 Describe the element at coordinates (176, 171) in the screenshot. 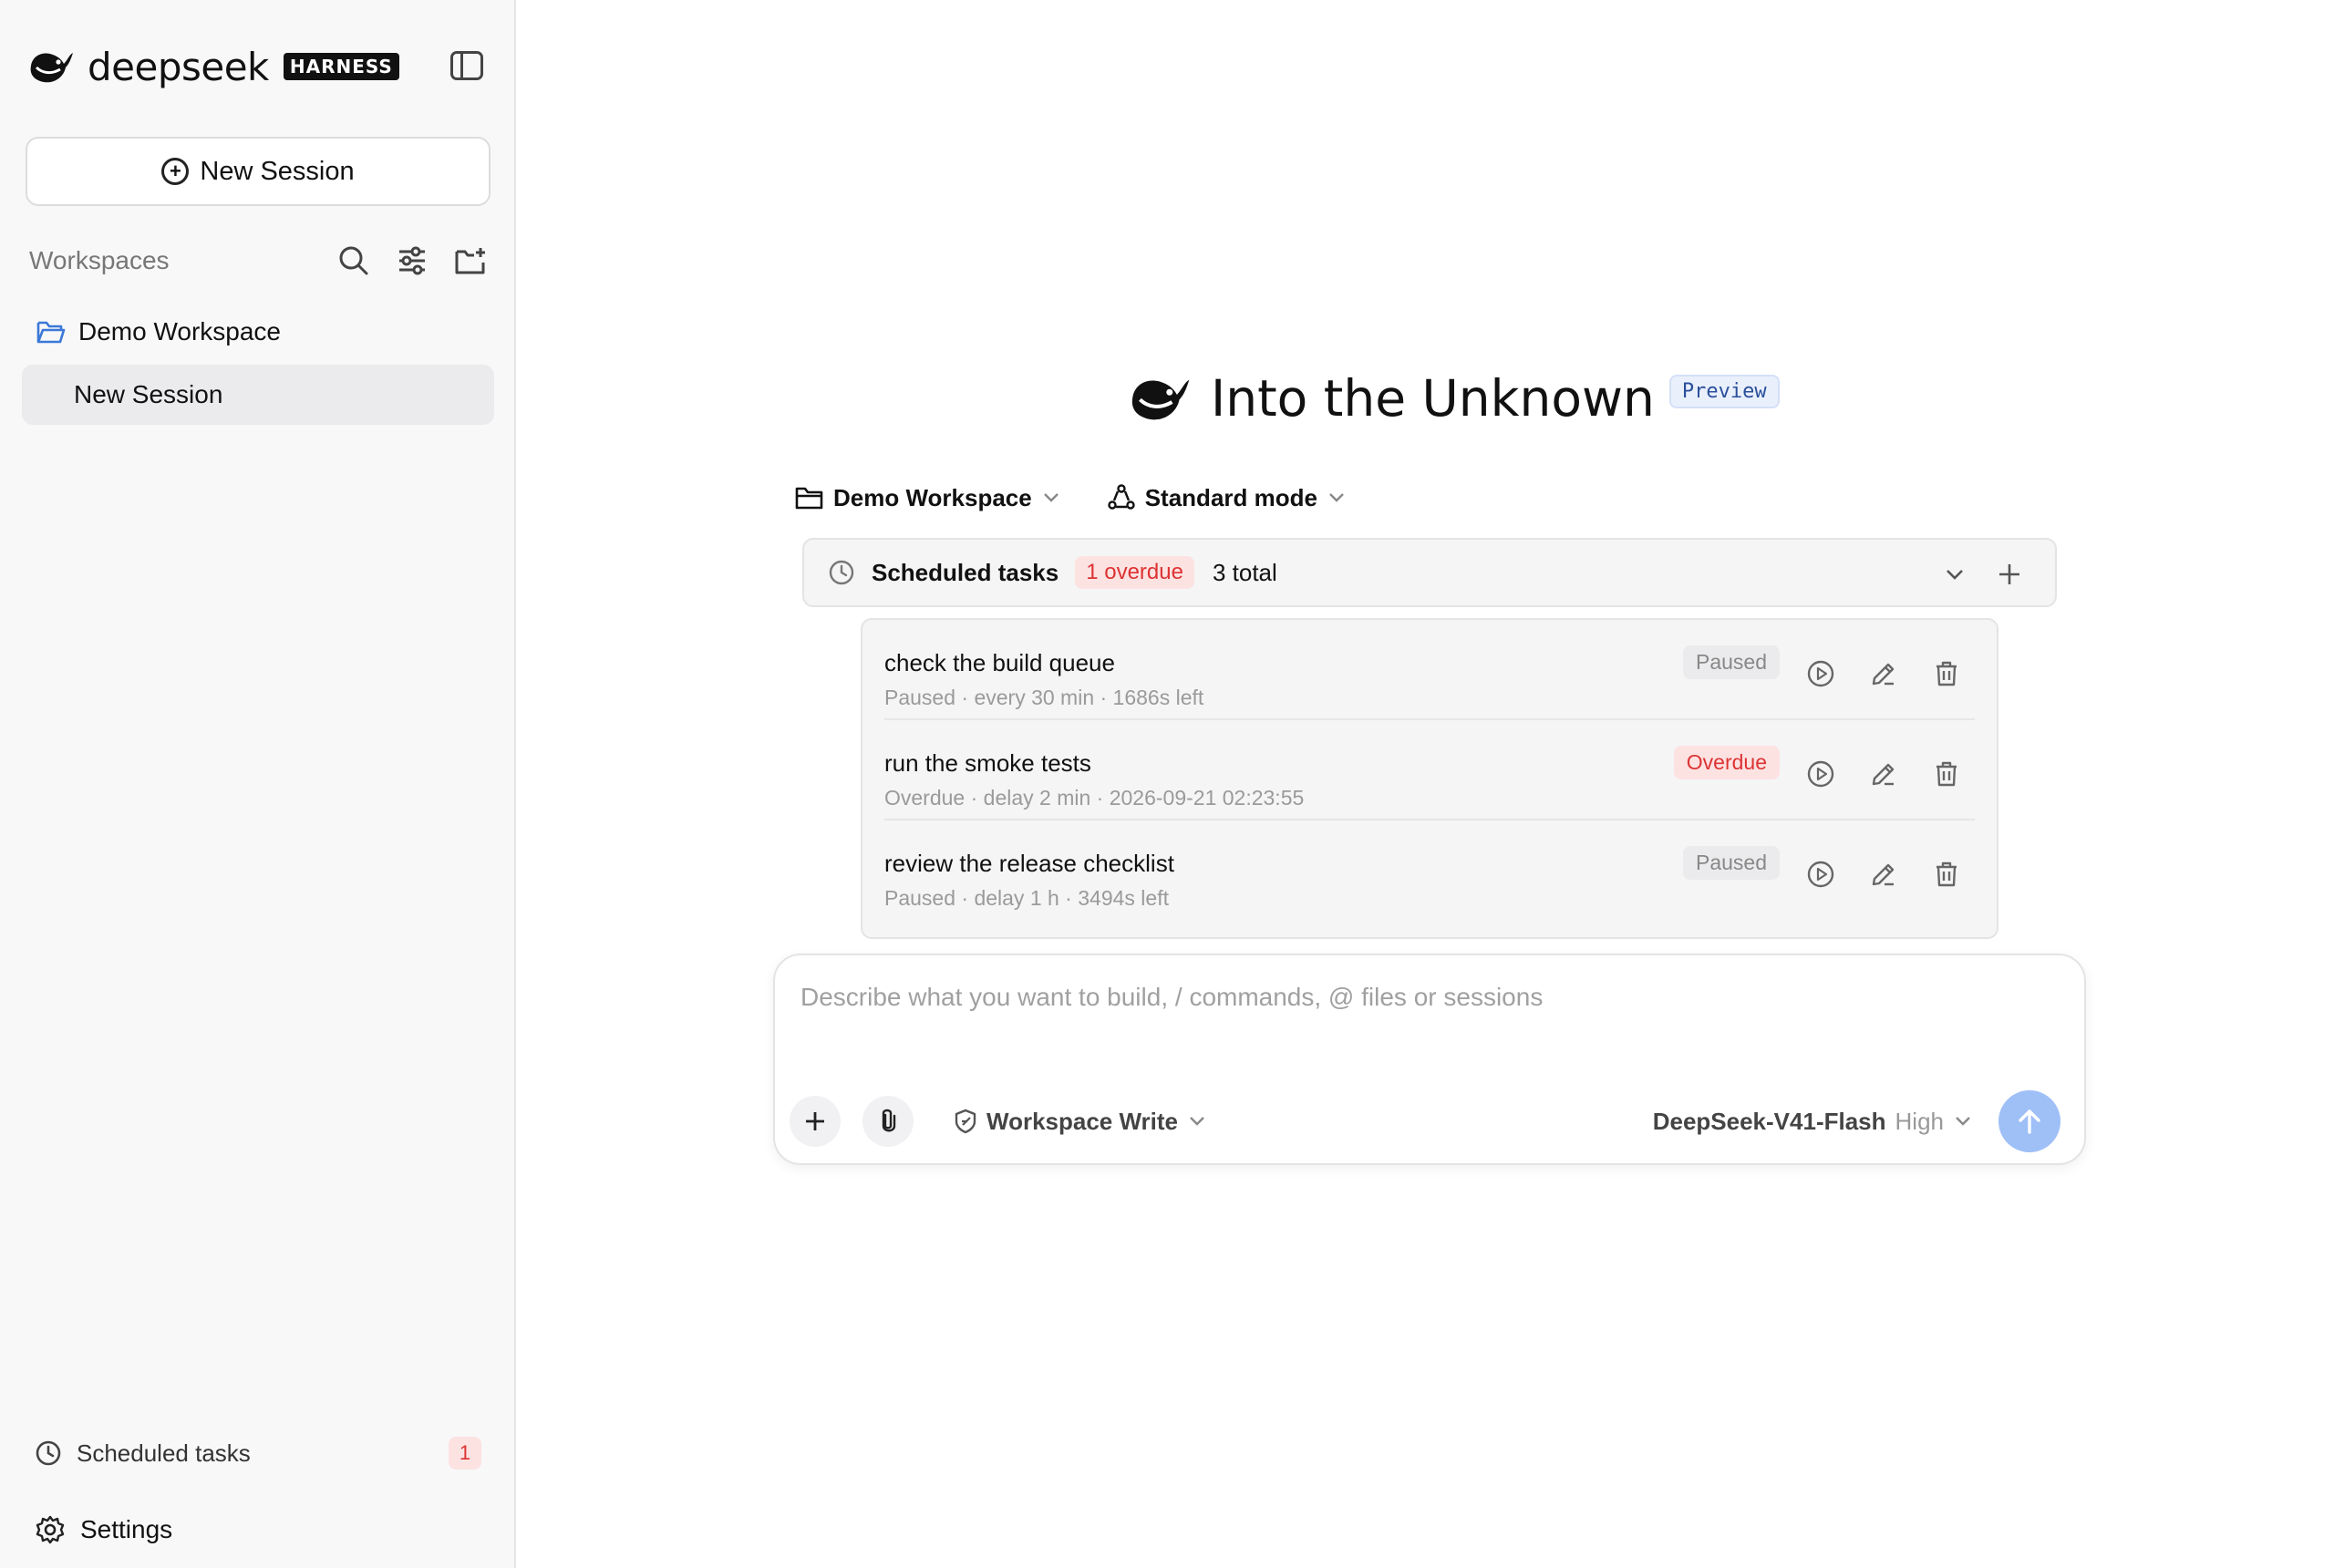

I see `plus-circle-icon: +` at that location.